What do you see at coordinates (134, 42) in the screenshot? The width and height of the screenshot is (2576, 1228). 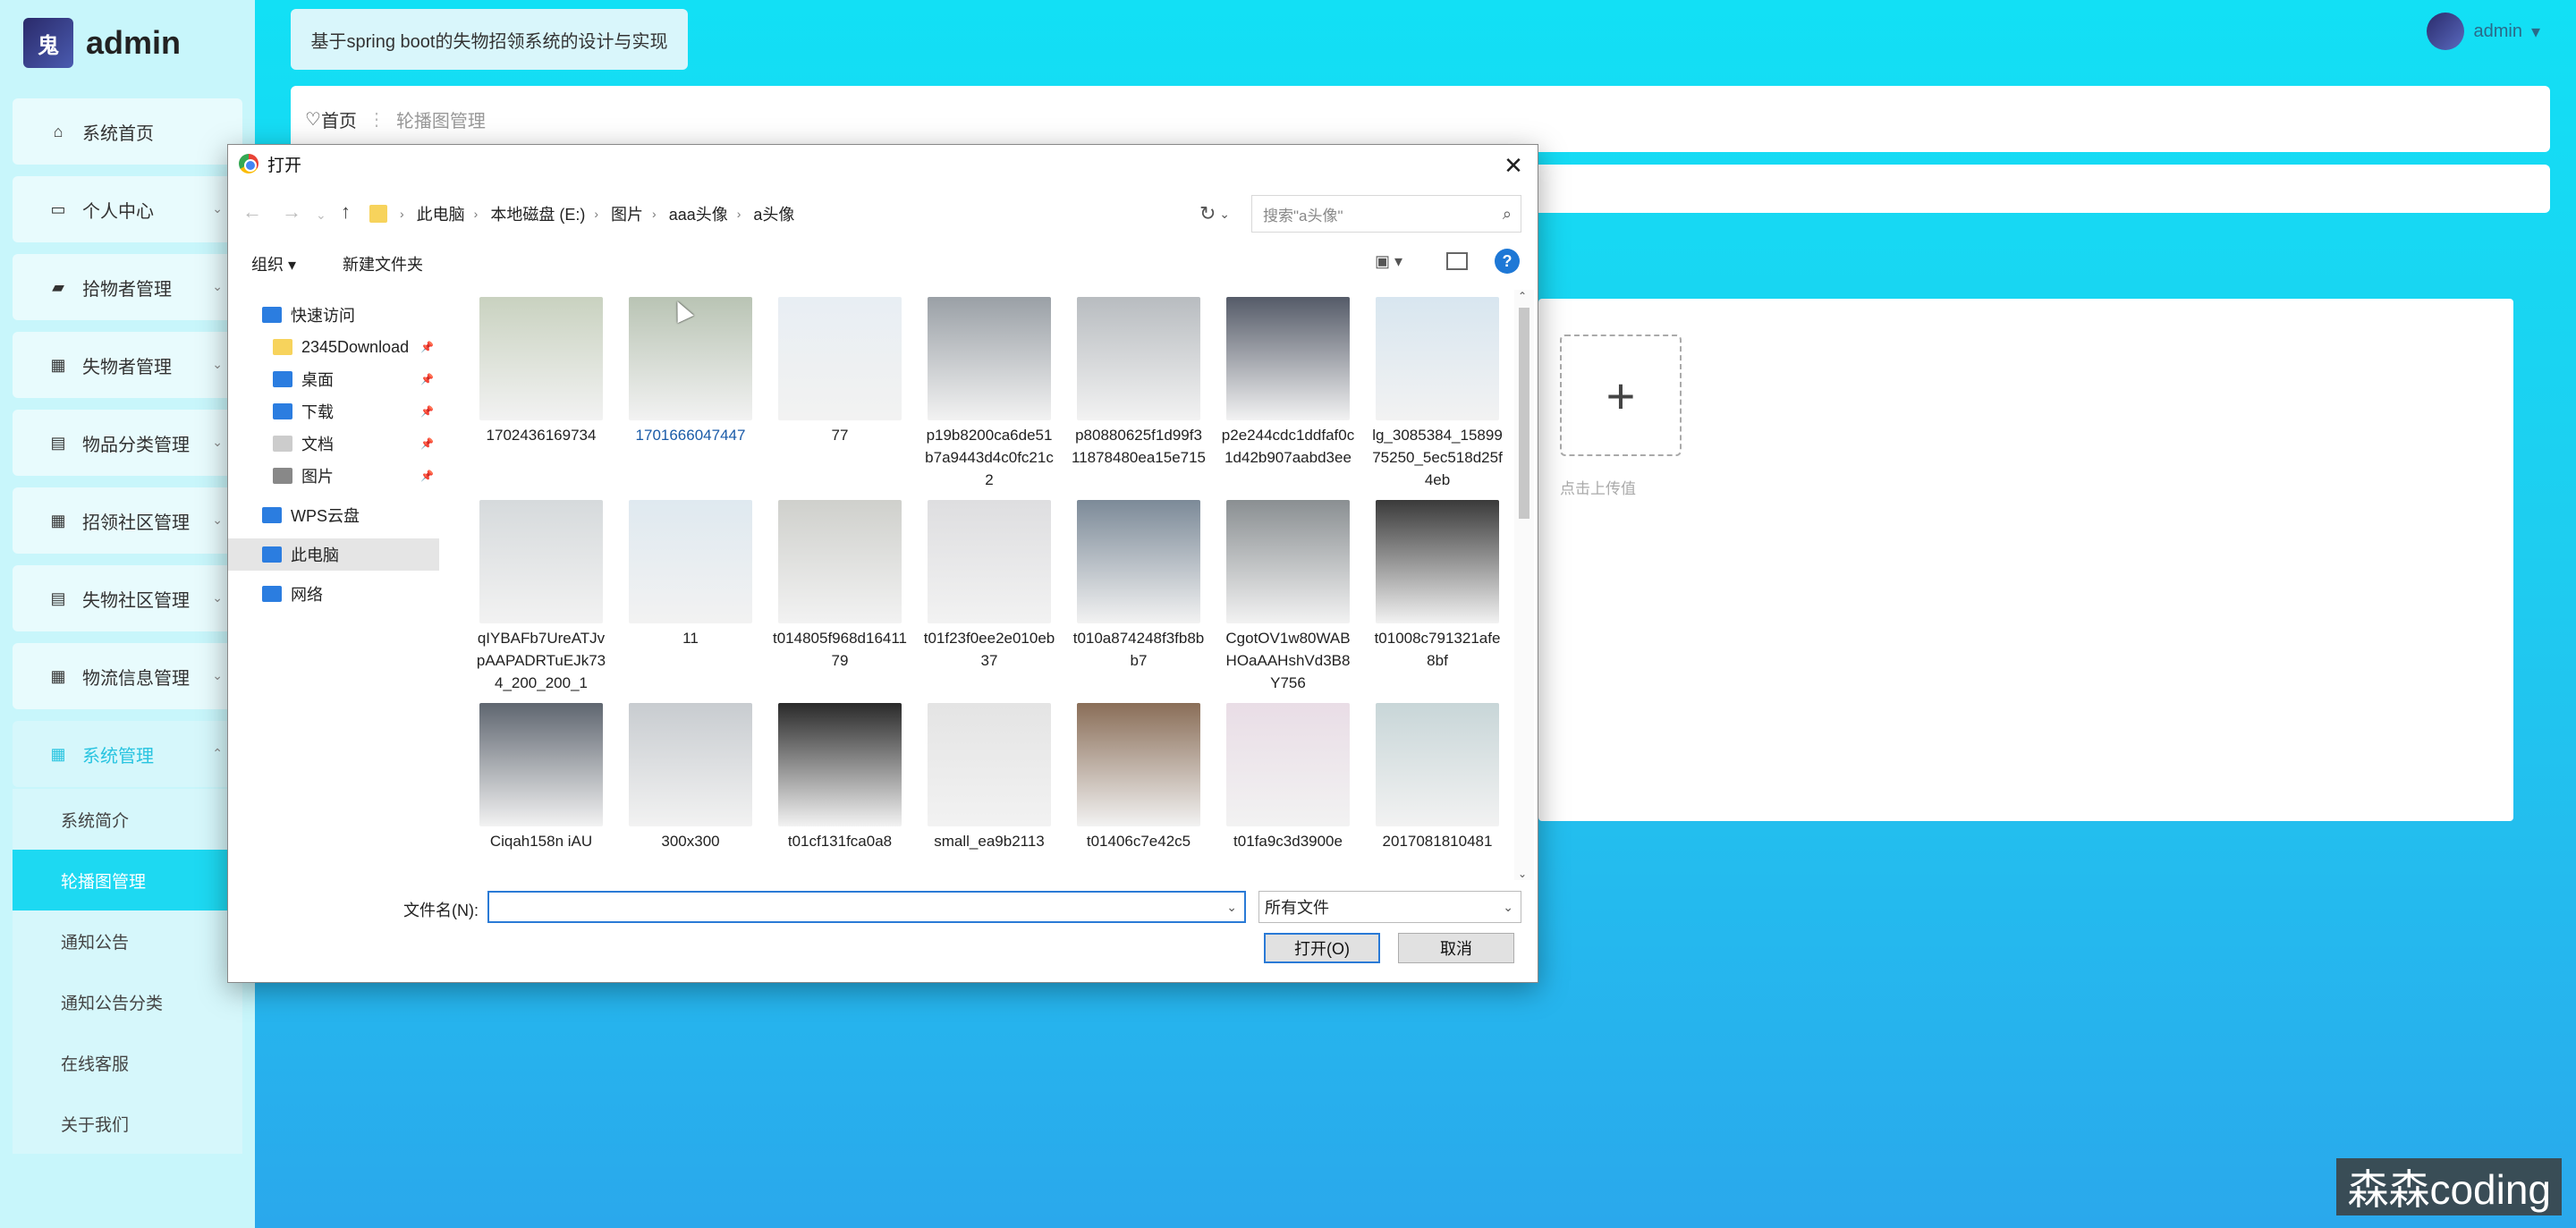 I see `brand-name: admin` at bounding box center [134, 42].